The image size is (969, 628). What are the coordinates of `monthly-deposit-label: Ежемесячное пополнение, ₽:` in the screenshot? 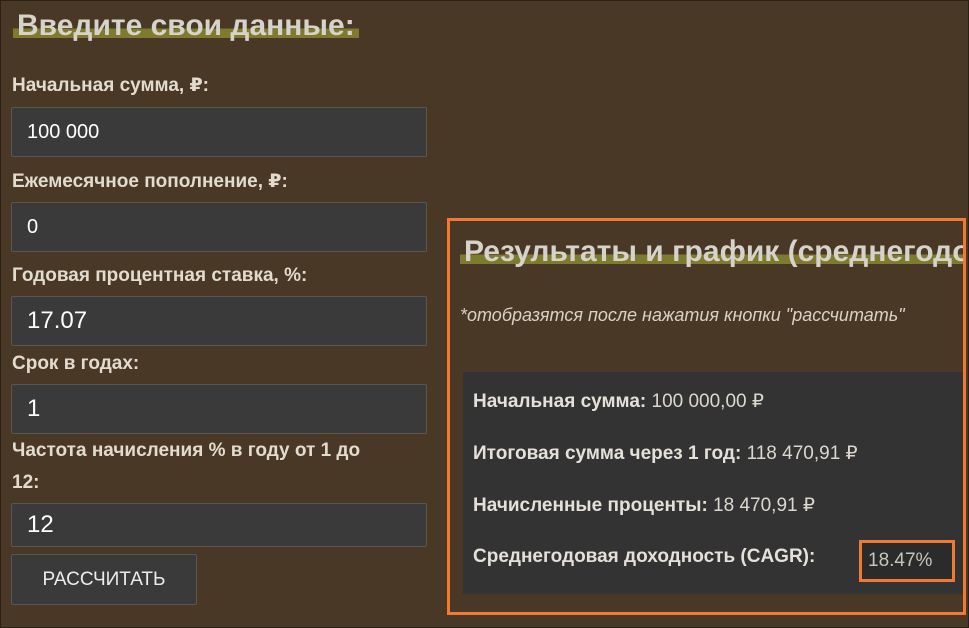 It's located at (150, 181).